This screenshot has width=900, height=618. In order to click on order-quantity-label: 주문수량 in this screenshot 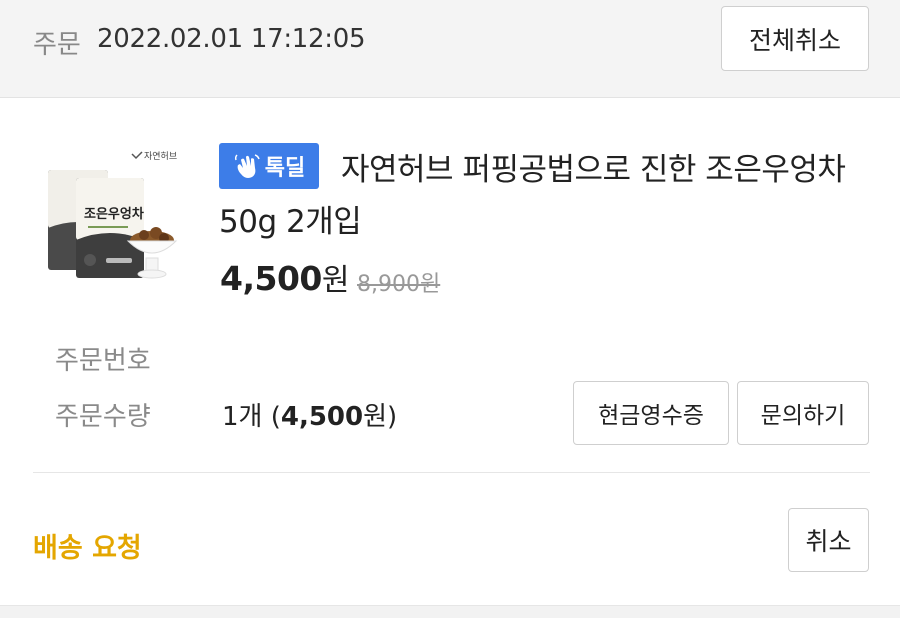, I will do `click(103, 417)`.